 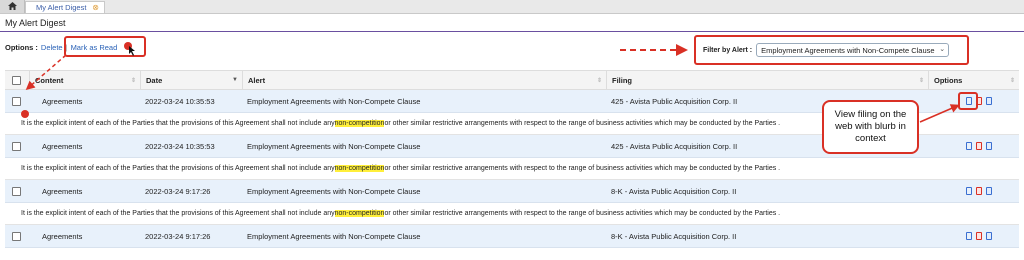 I want to click on callout-marker, so click(x=128, y=46).